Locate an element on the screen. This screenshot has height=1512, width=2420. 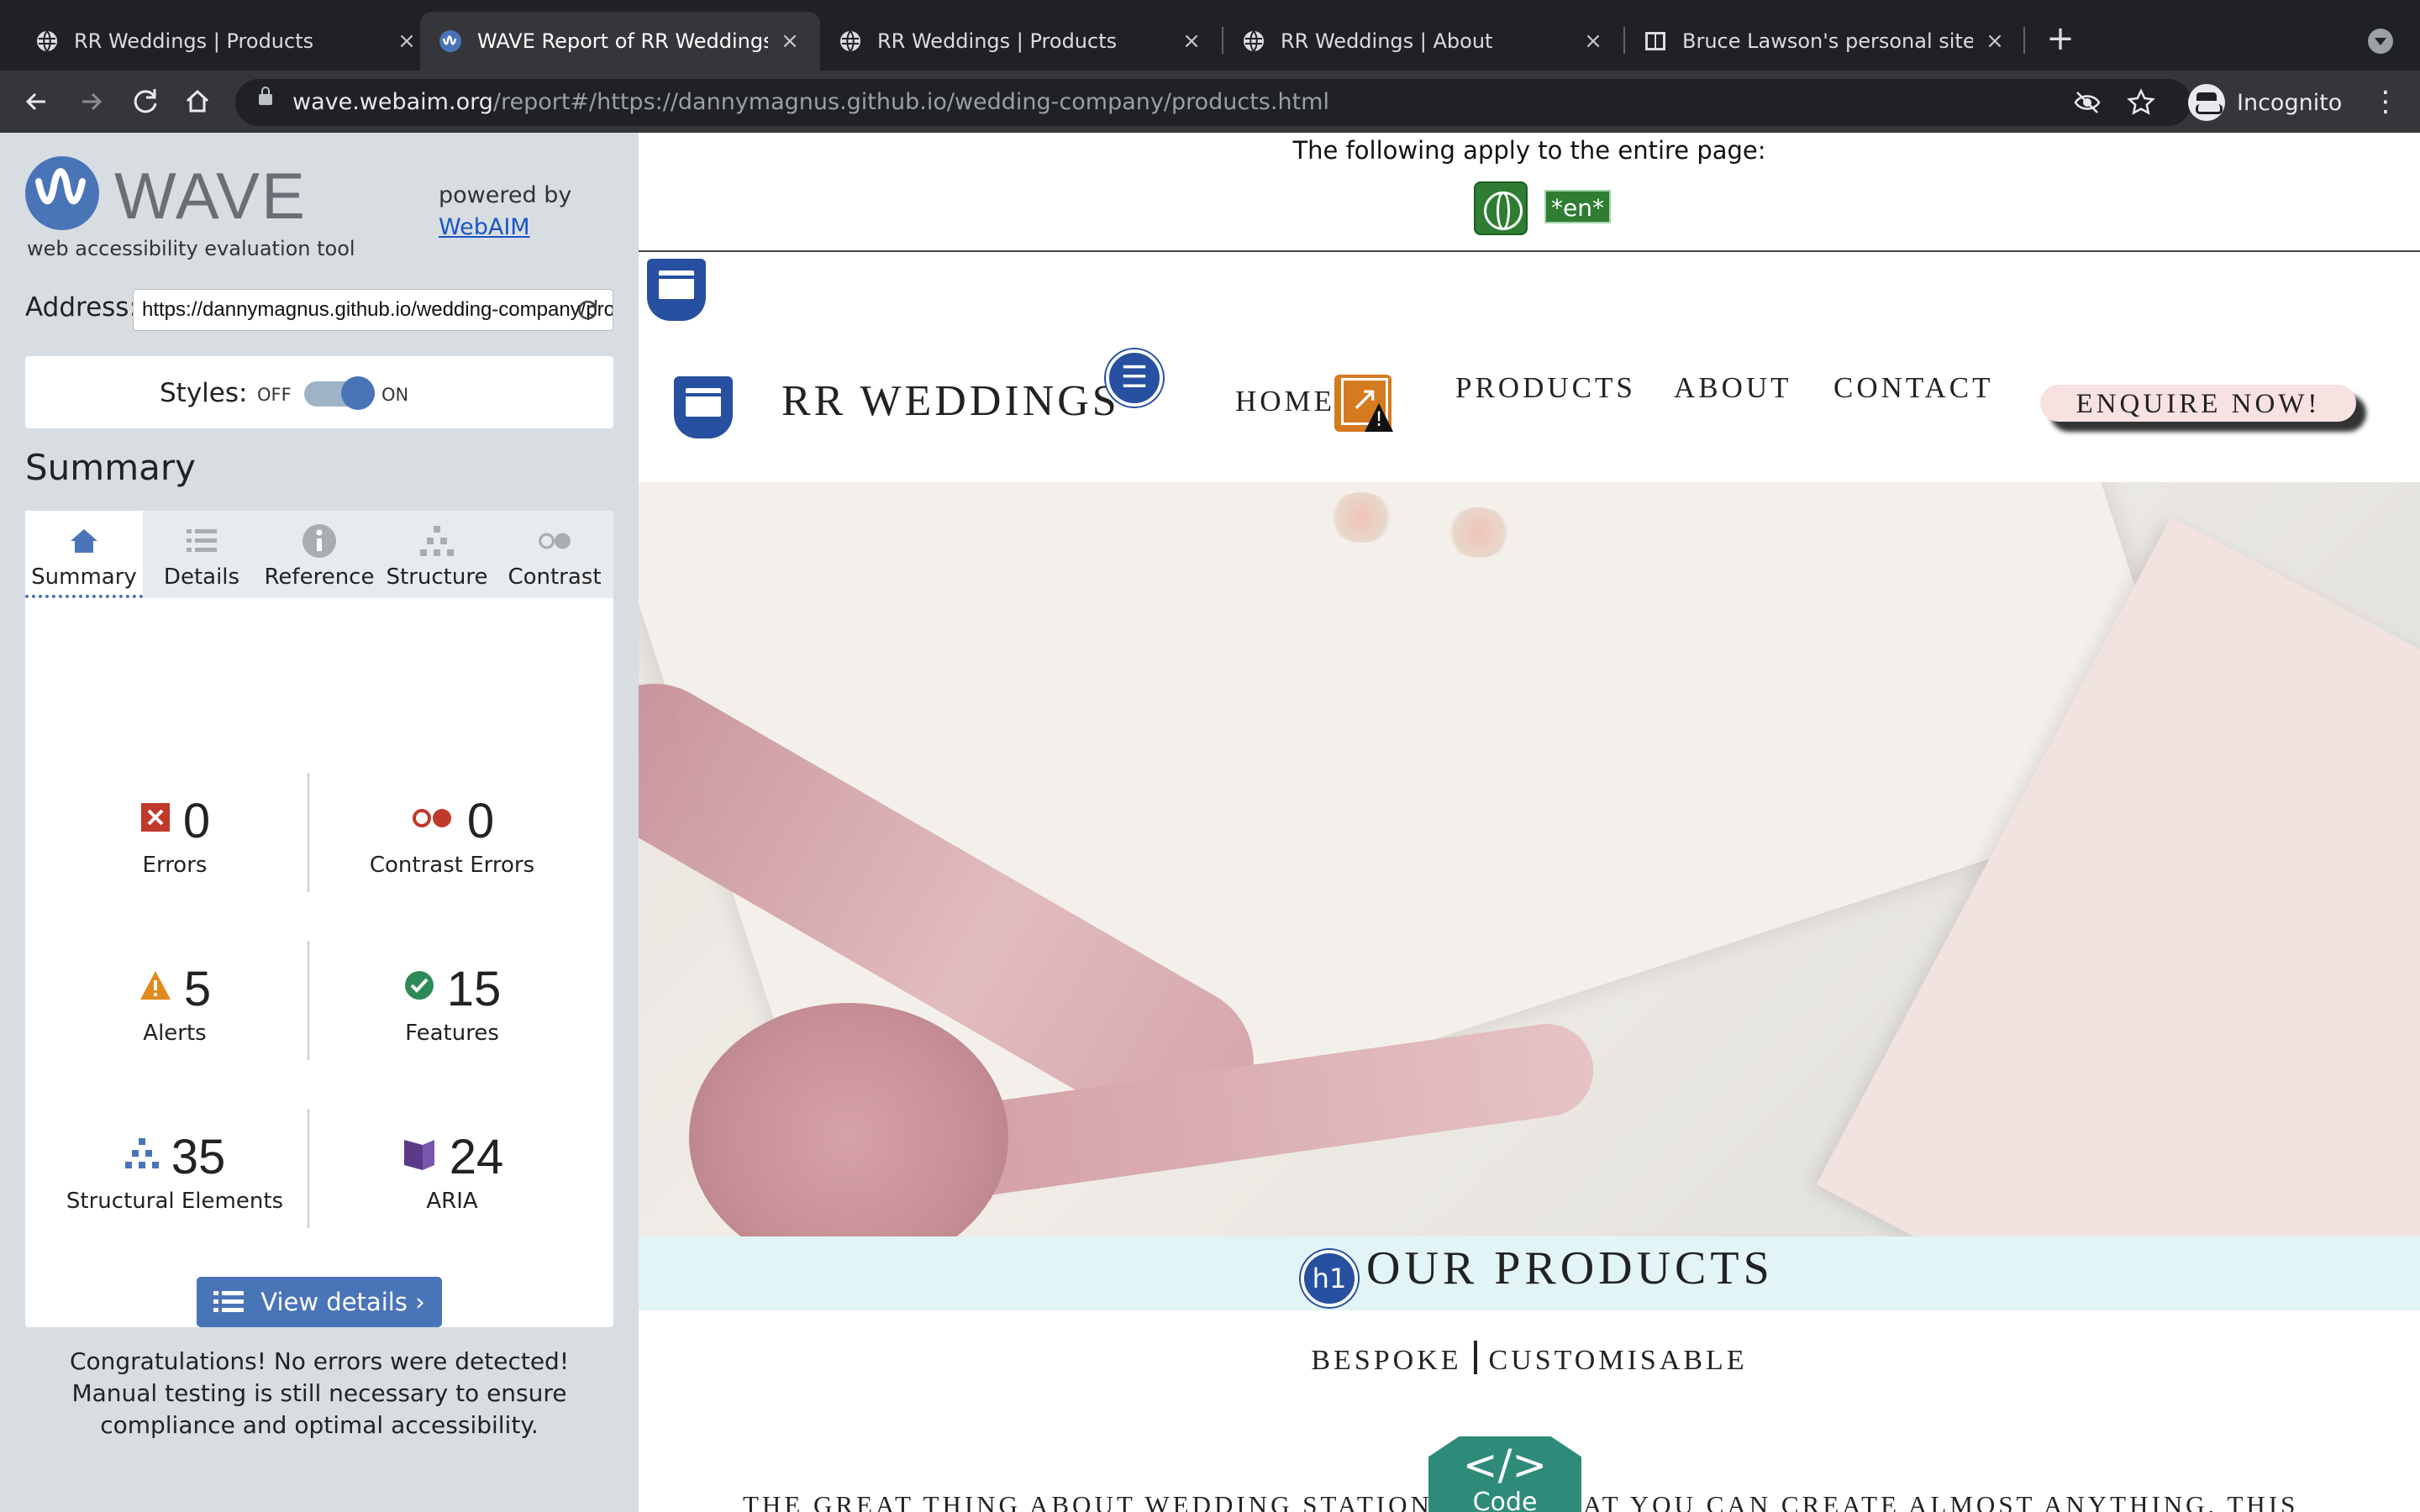
wave-logo-icon is located at coordinates (62, 193).